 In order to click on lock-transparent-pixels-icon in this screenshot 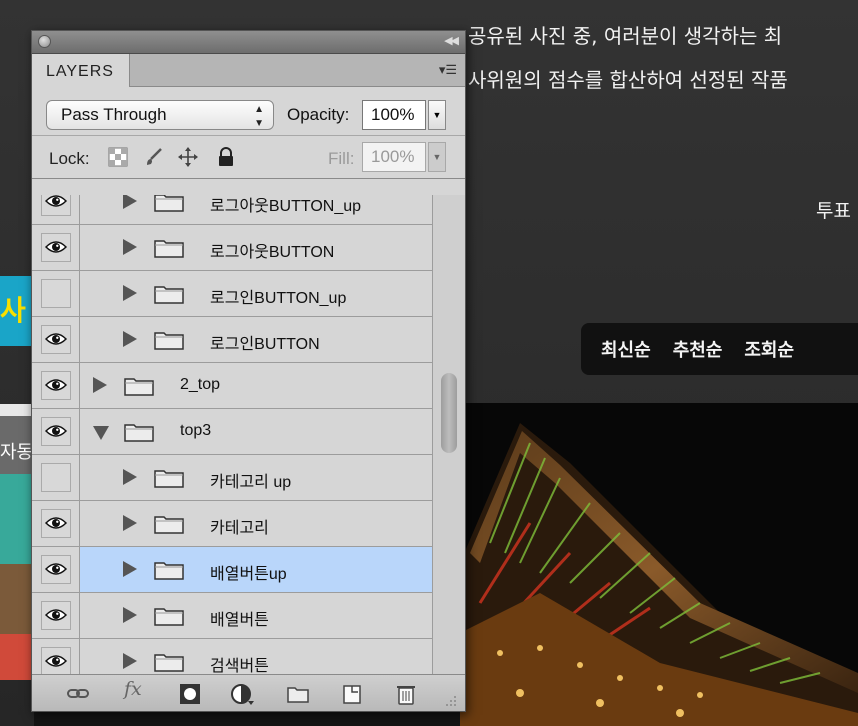, I will do `click(118, 157)`.